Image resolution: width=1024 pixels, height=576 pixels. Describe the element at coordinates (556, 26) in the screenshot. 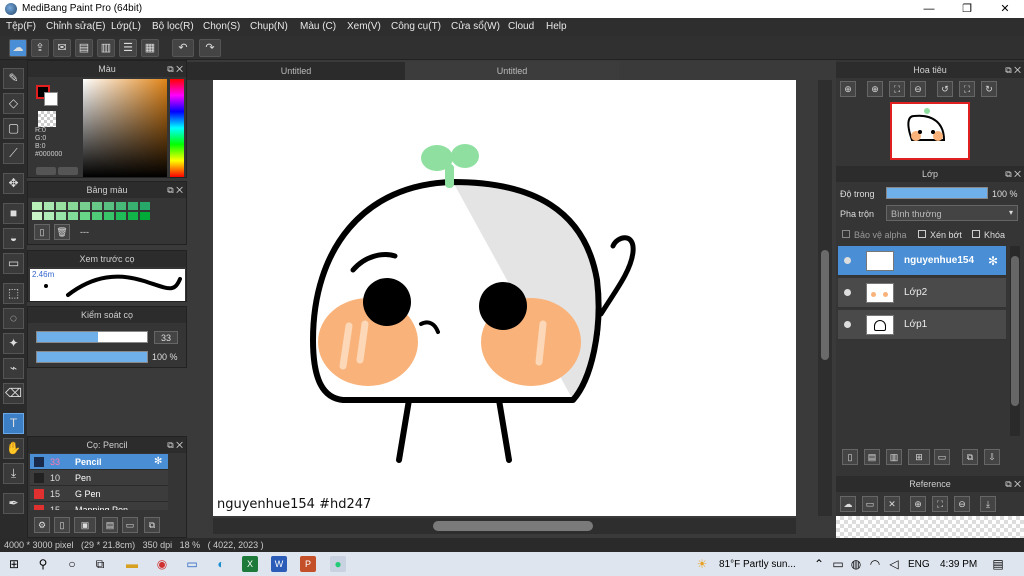

I see `menu-help: Help` at that location.